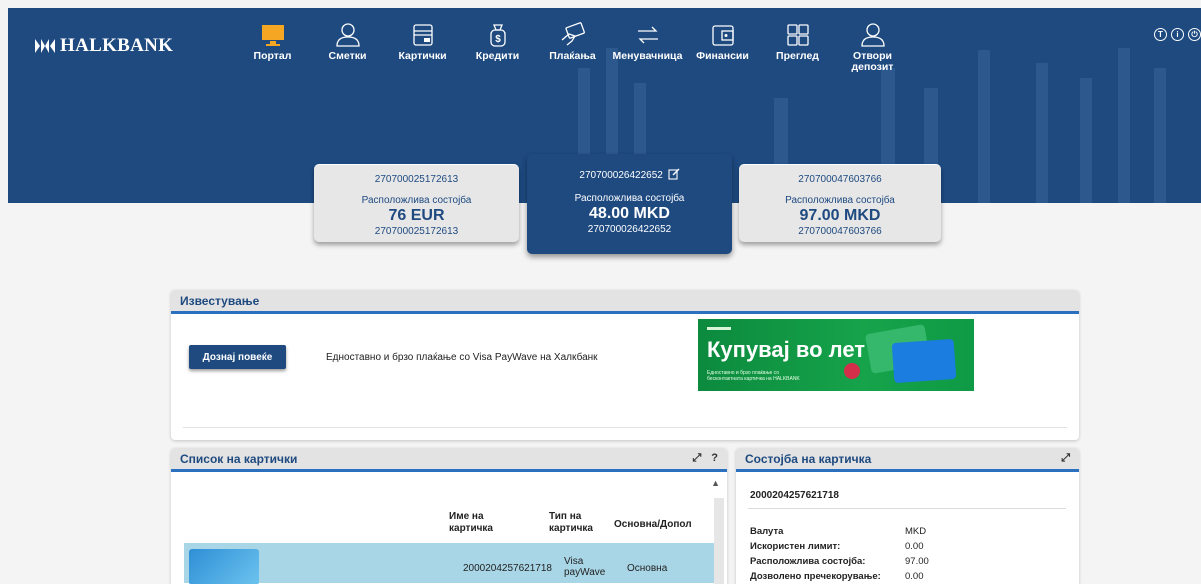 This screenshot has height=584, width=1201. I want to click on wallet-icon, so click(722, 35).